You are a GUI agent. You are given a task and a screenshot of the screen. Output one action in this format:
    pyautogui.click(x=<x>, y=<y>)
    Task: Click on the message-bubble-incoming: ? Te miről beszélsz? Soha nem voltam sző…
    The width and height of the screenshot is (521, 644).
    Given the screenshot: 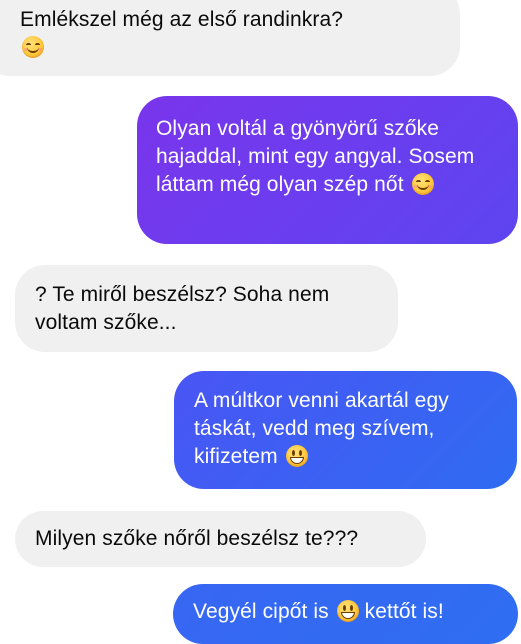 What is the action you would take?
    pyautogui.click(x=206, y=308)
    